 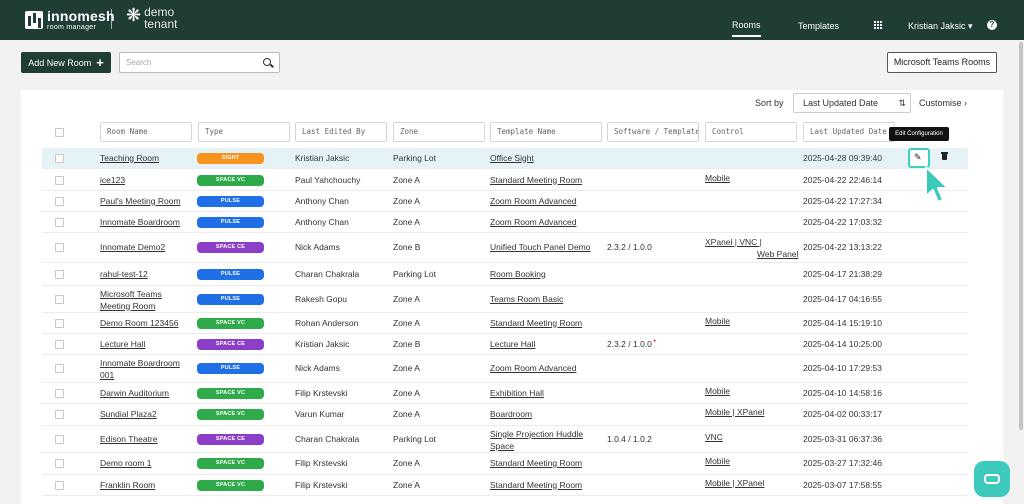 I want to click on filter-last-edited-by: Last Edited By, so click(x=341, y=132).